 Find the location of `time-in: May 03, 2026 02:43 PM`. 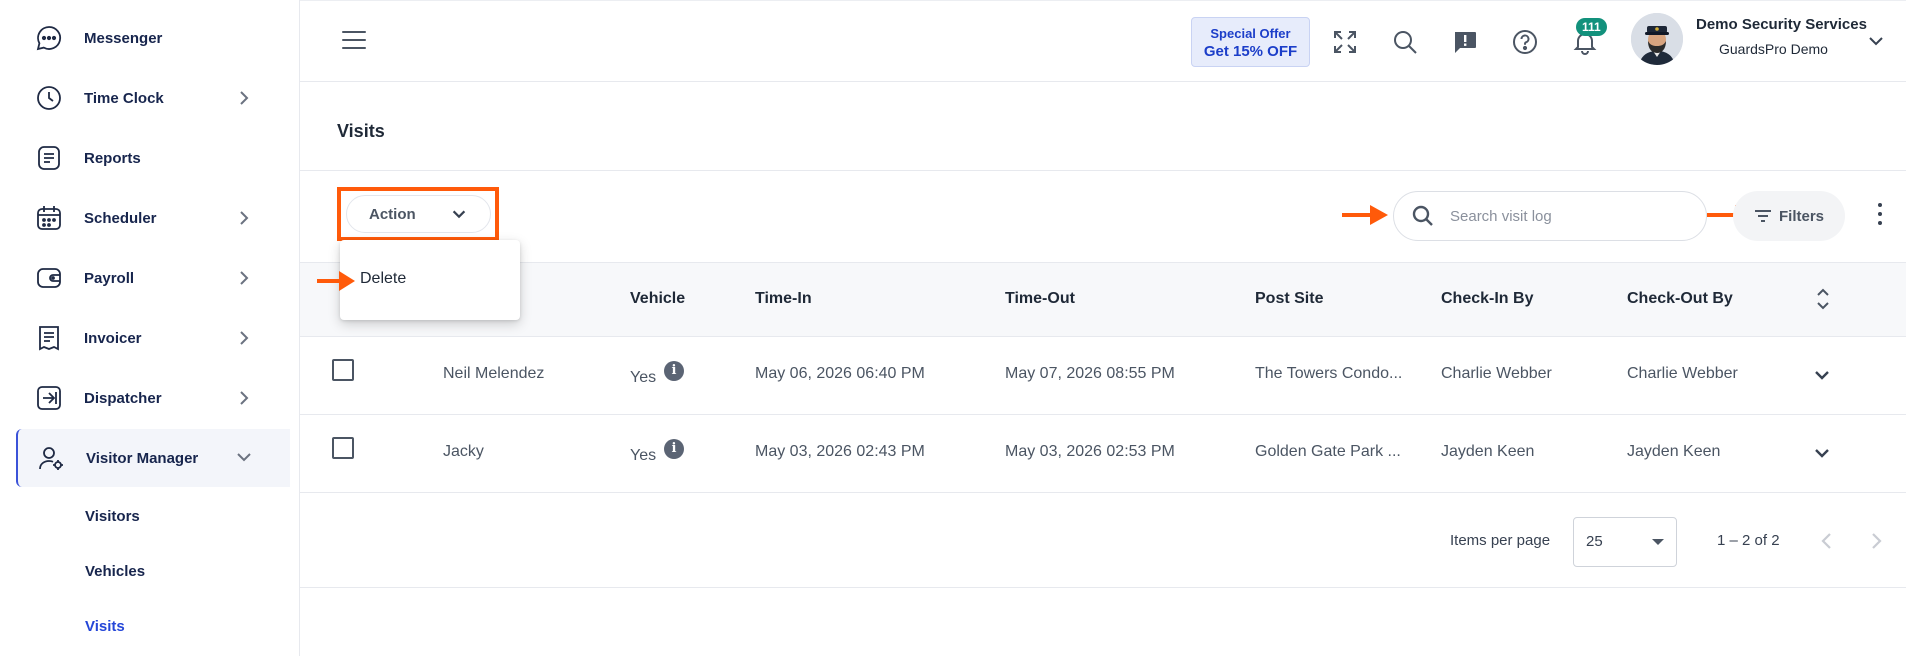

time-in: May 03, 2026 02:43 PM is located at coordinates (840, 451).